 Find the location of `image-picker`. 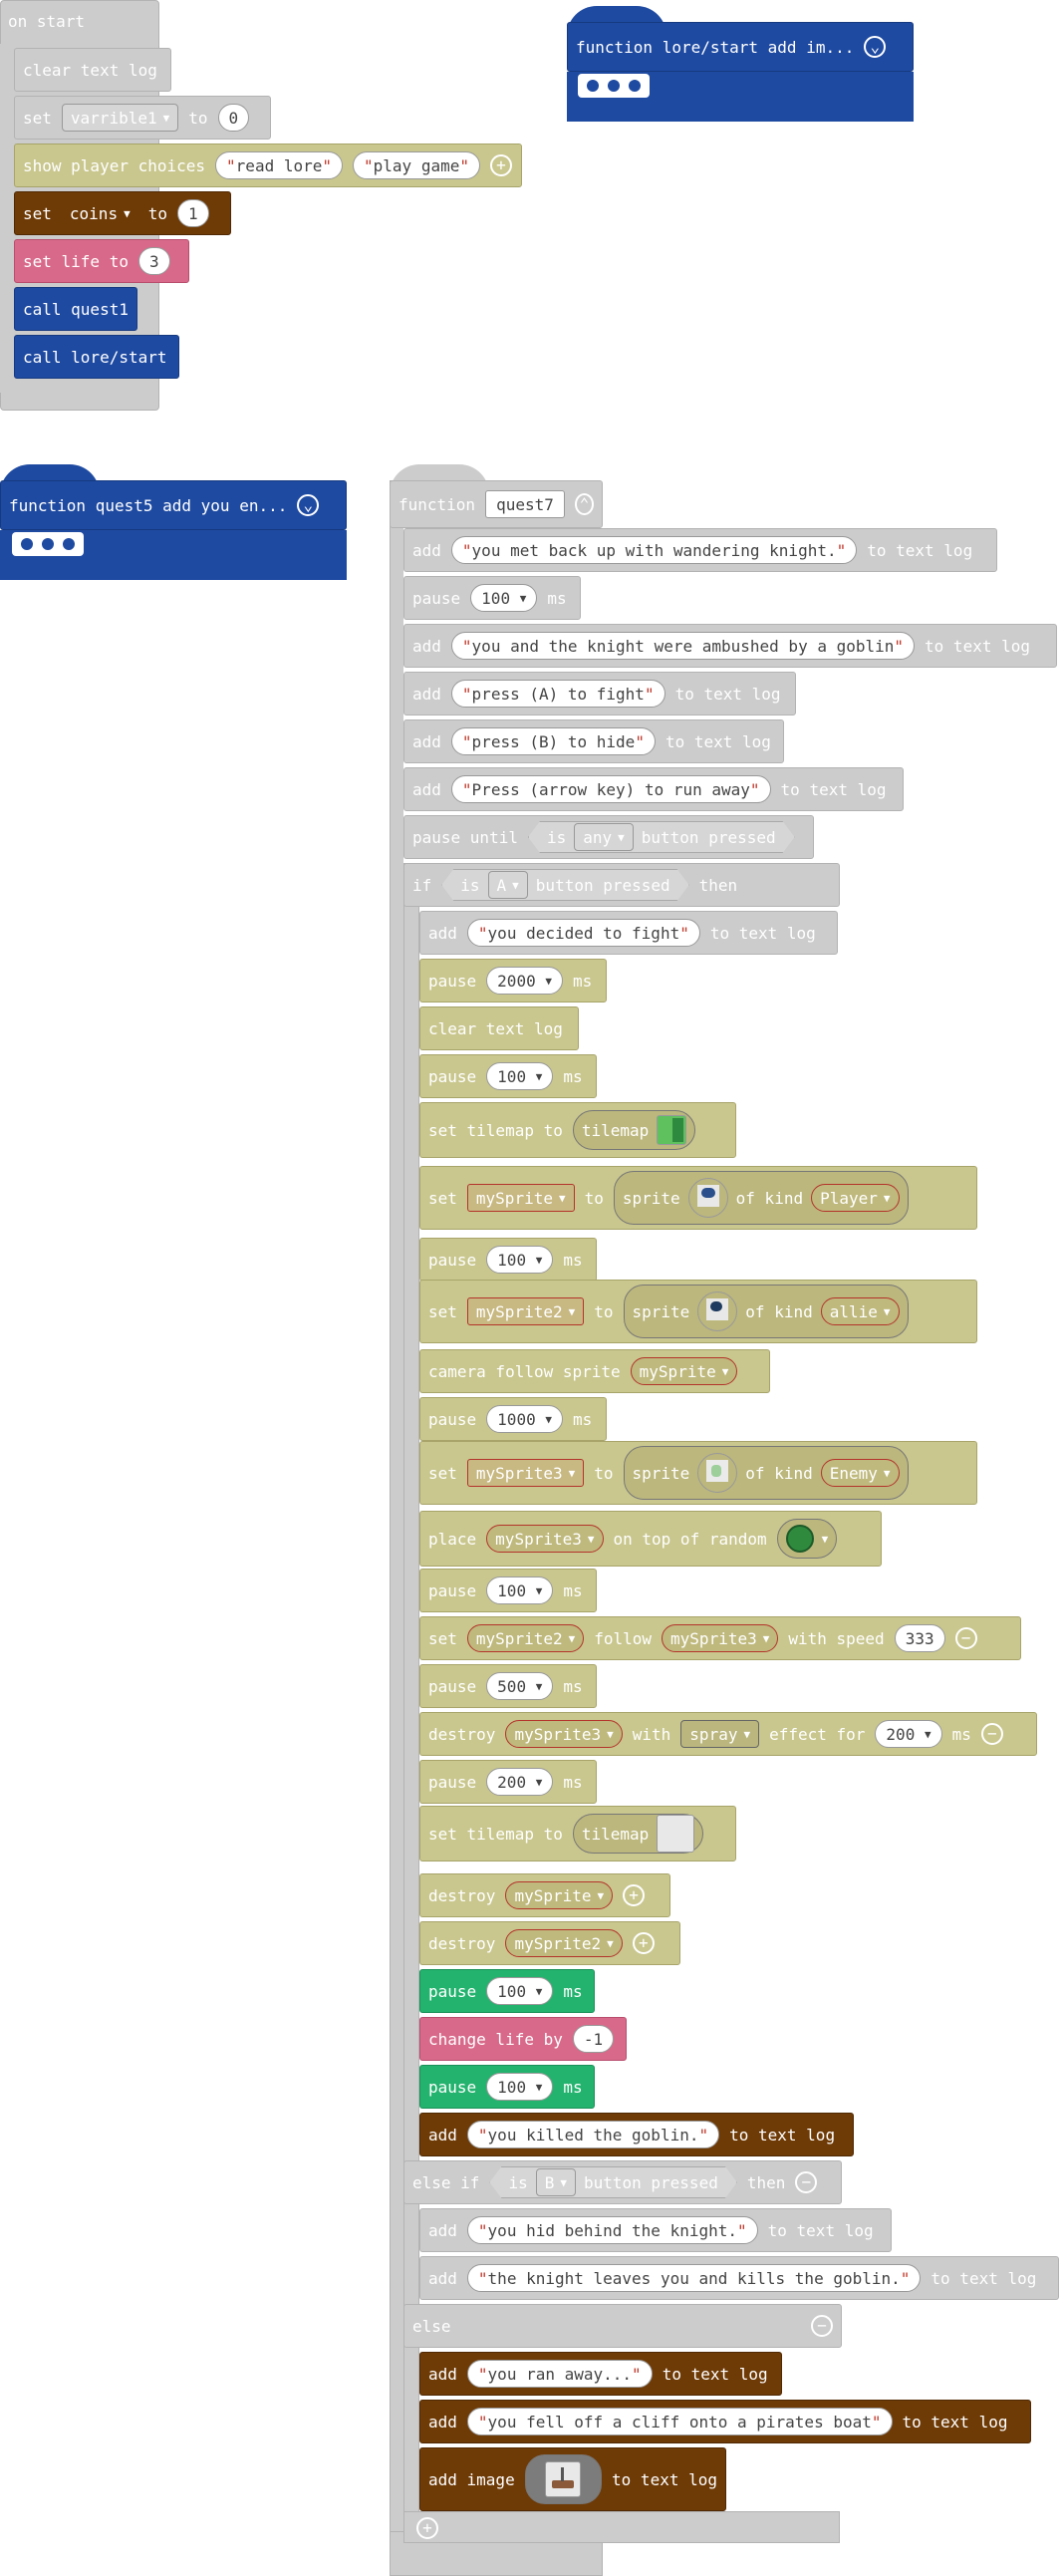

image-picker is located at coordinates (563, 2479).